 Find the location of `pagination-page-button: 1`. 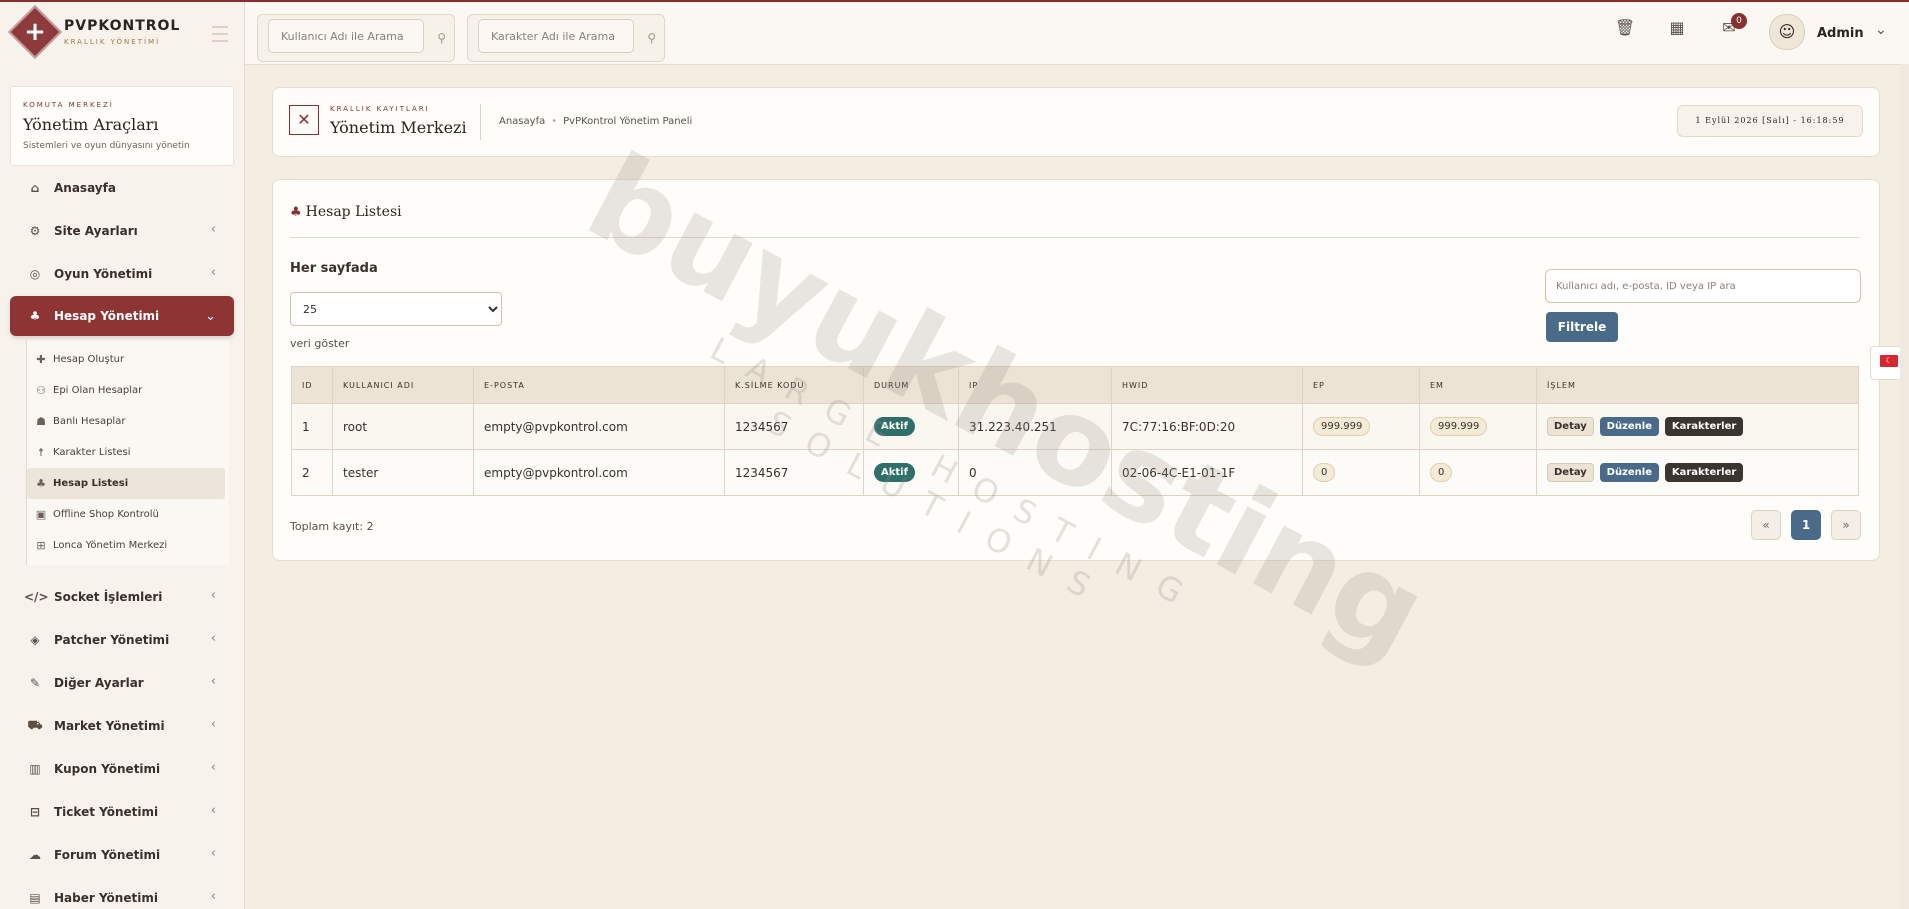

pagination-page-button: 1 is located at coordinates (1806, 525).